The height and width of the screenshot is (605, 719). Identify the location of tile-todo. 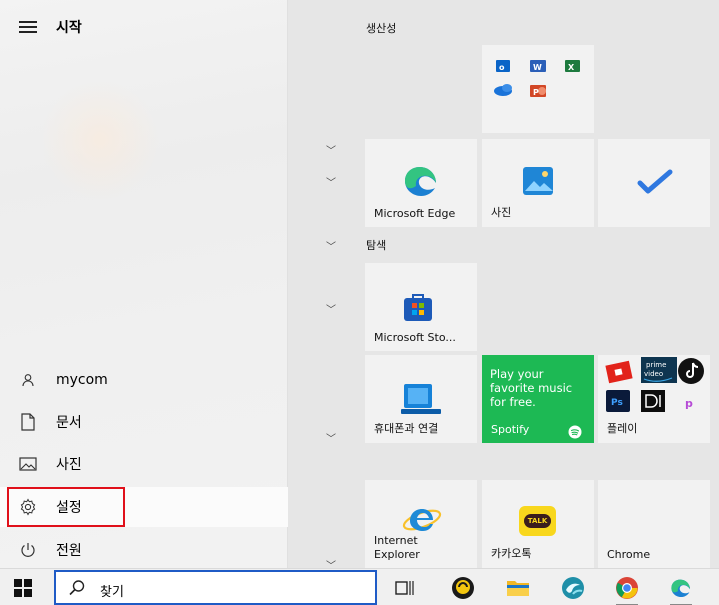
(654, 183).